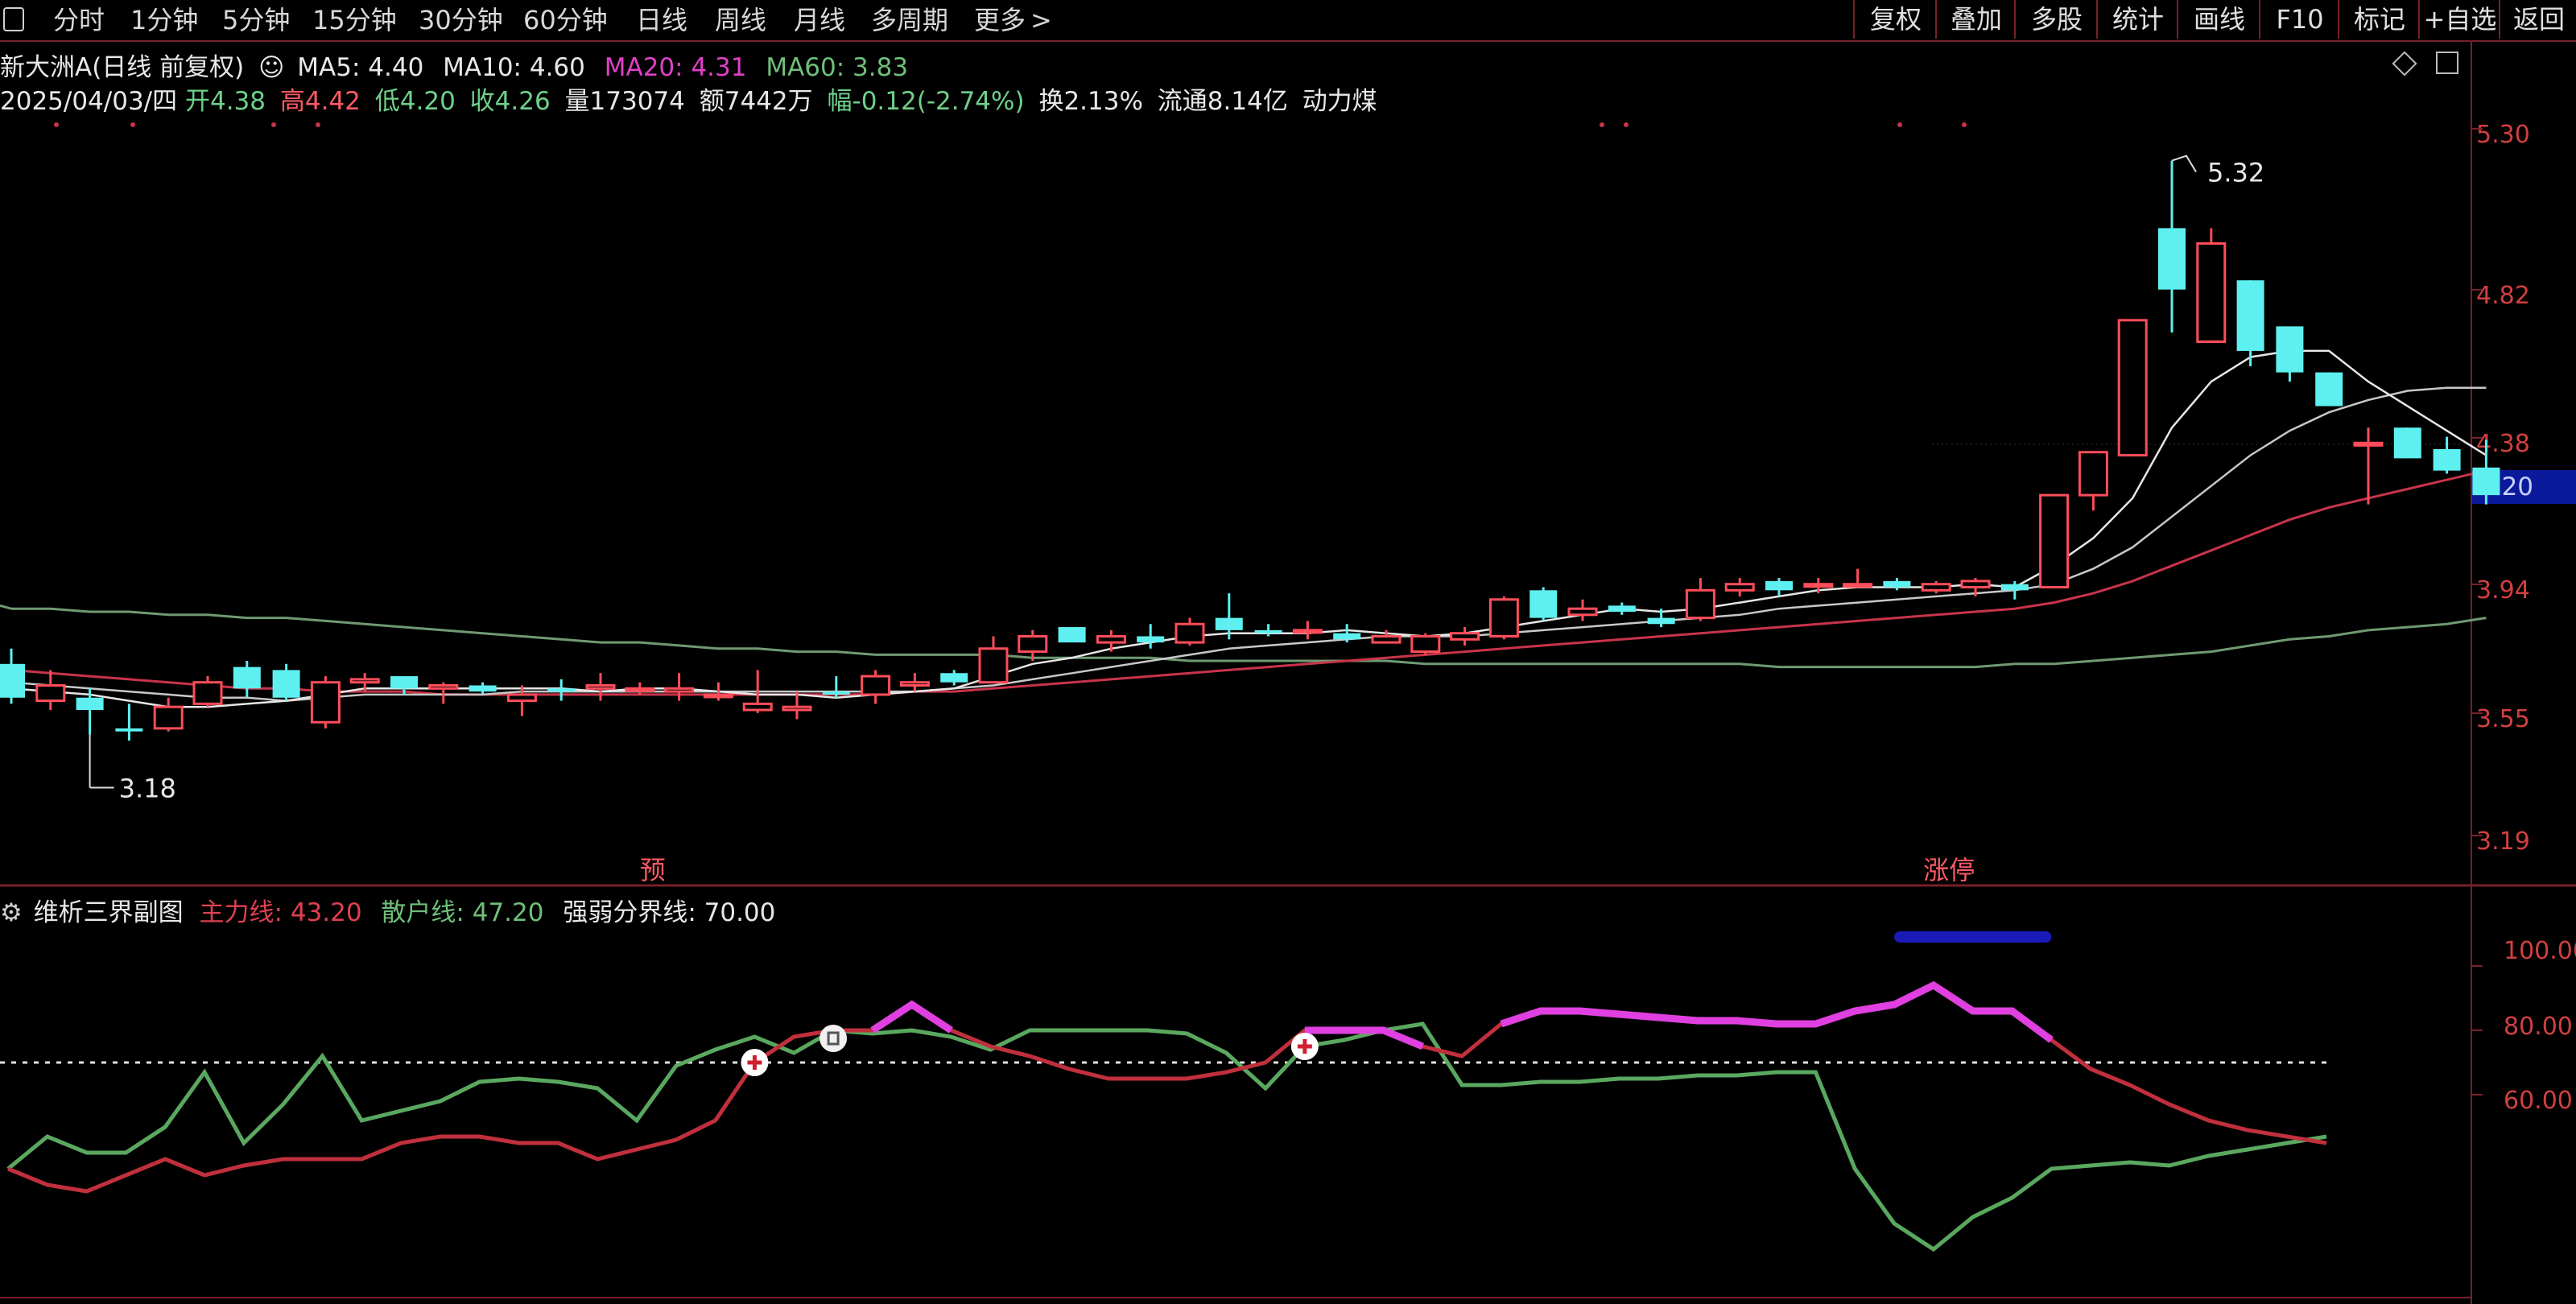  What do you see at coordinates (1975, 19) in the screenshot?
I see `toolbar-button-1: 叠加` at bounding box center [1975, 19].